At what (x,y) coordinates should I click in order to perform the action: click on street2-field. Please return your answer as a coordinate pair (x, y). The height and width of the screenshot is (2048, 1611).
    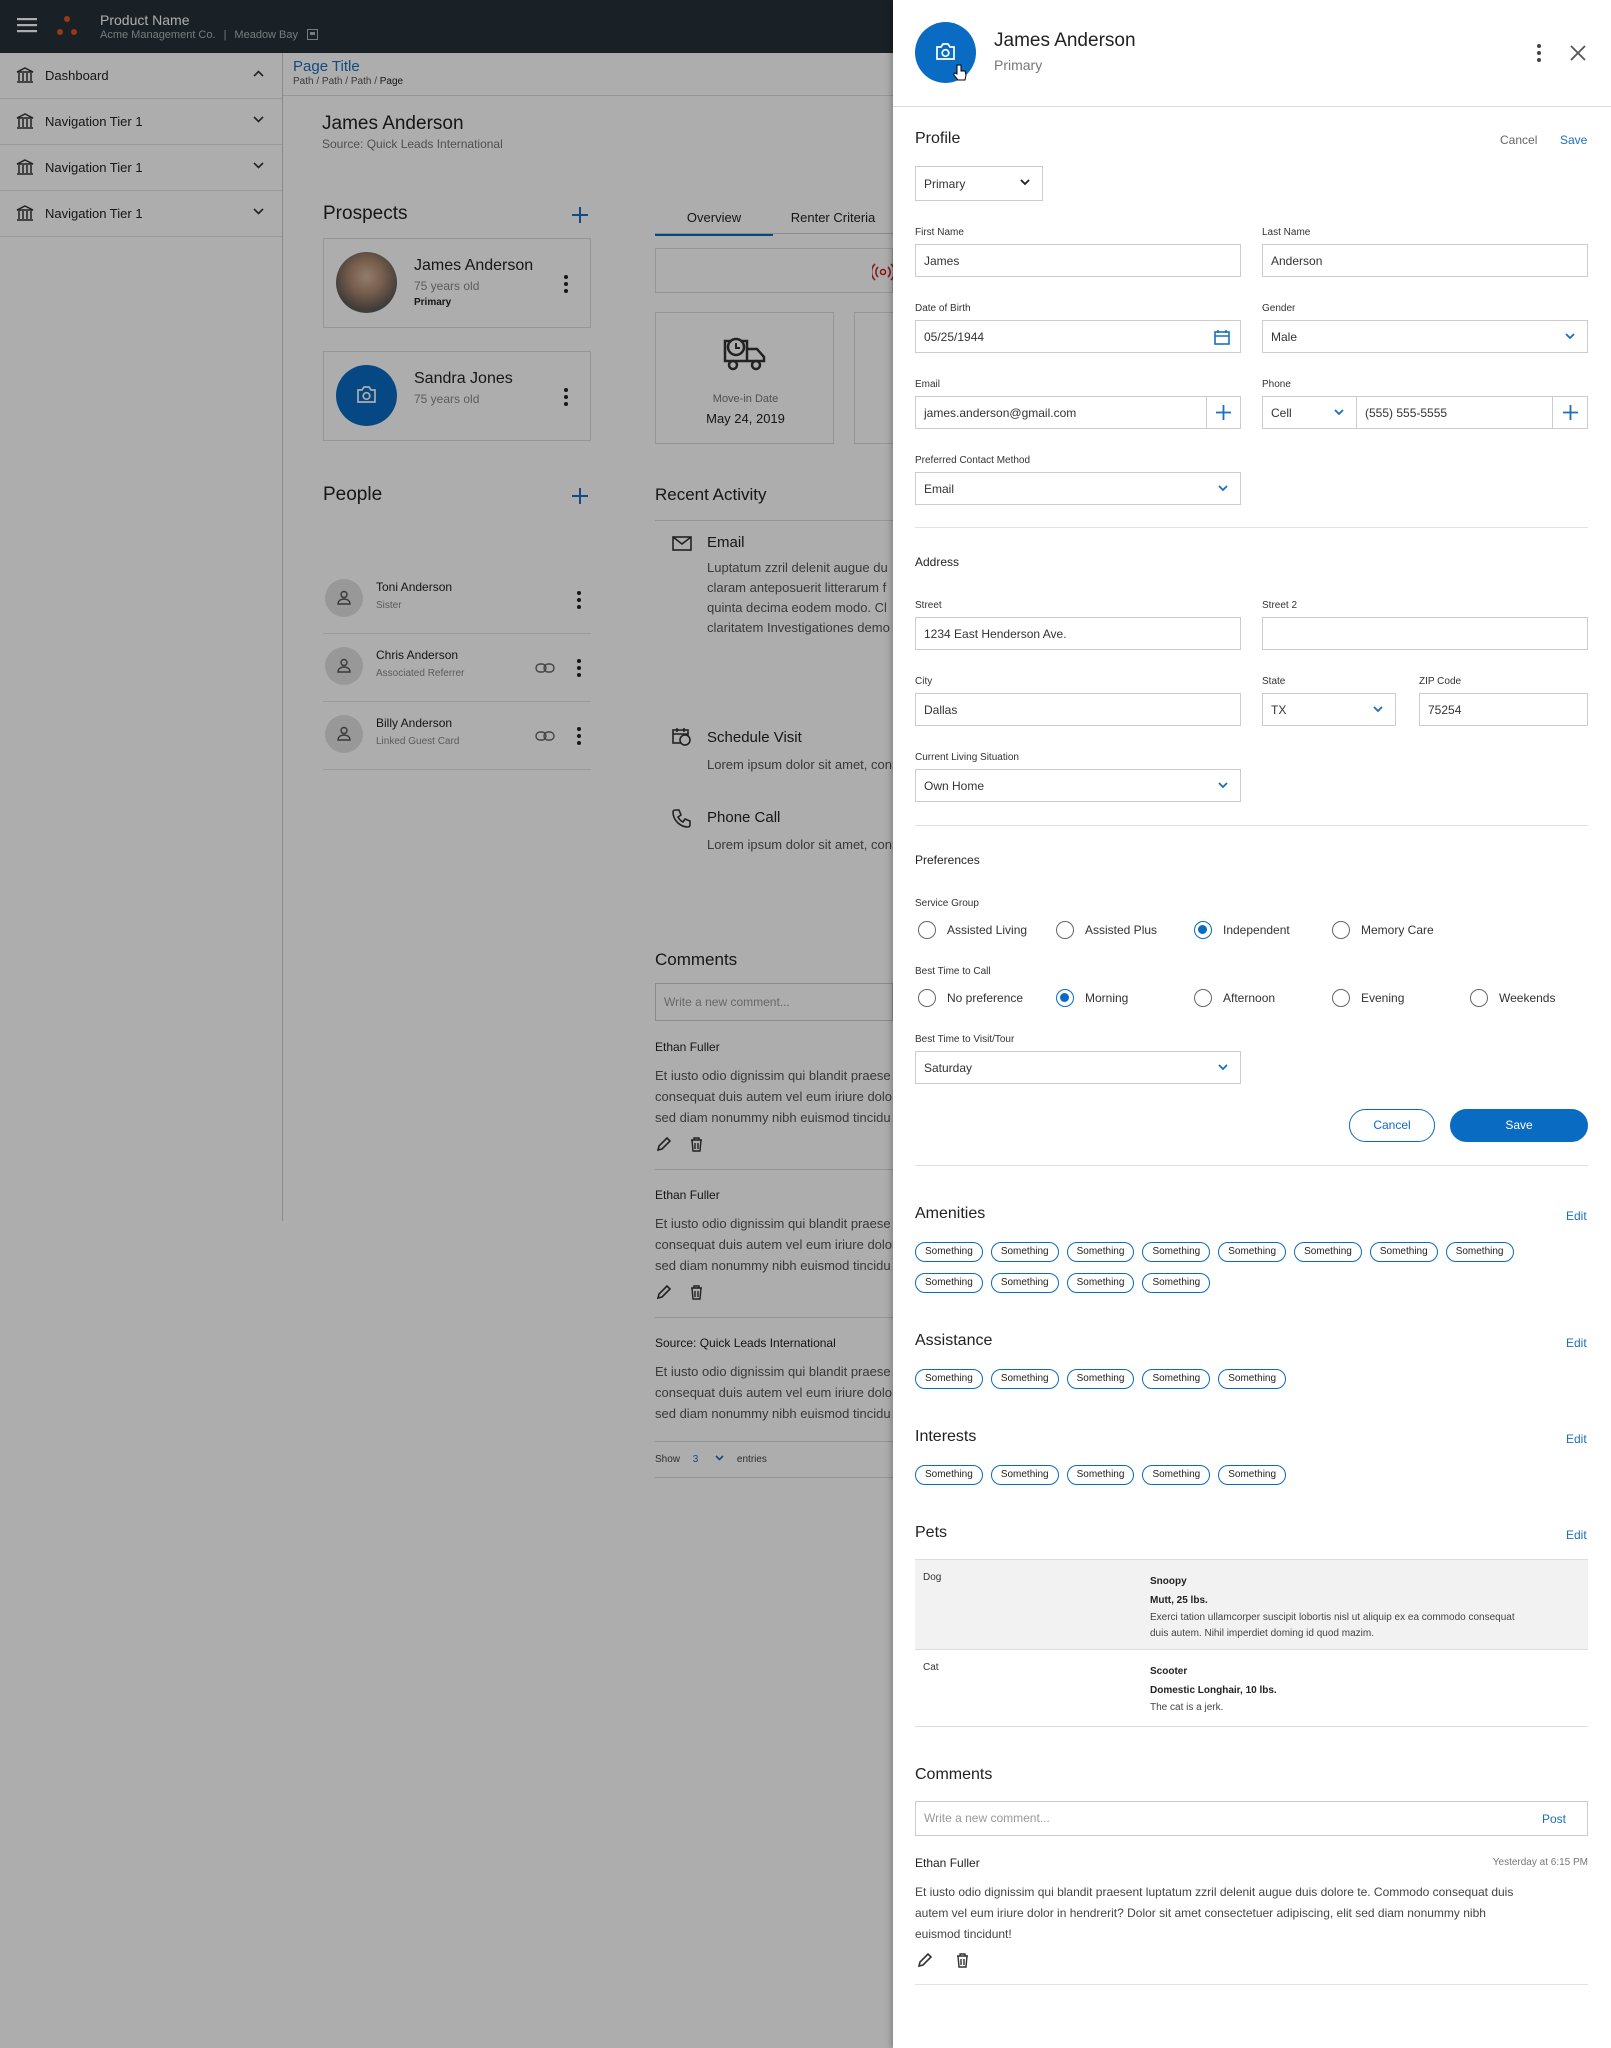
    Looking at the image, I should click on (1425, 633).